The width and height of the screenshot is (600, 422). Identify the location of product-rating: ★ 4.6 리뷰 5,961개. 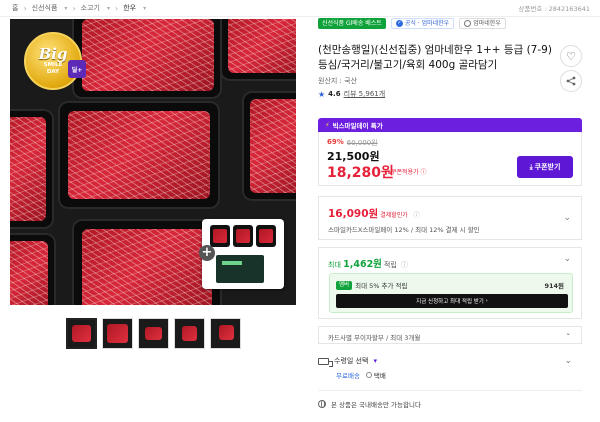
(351, 94).